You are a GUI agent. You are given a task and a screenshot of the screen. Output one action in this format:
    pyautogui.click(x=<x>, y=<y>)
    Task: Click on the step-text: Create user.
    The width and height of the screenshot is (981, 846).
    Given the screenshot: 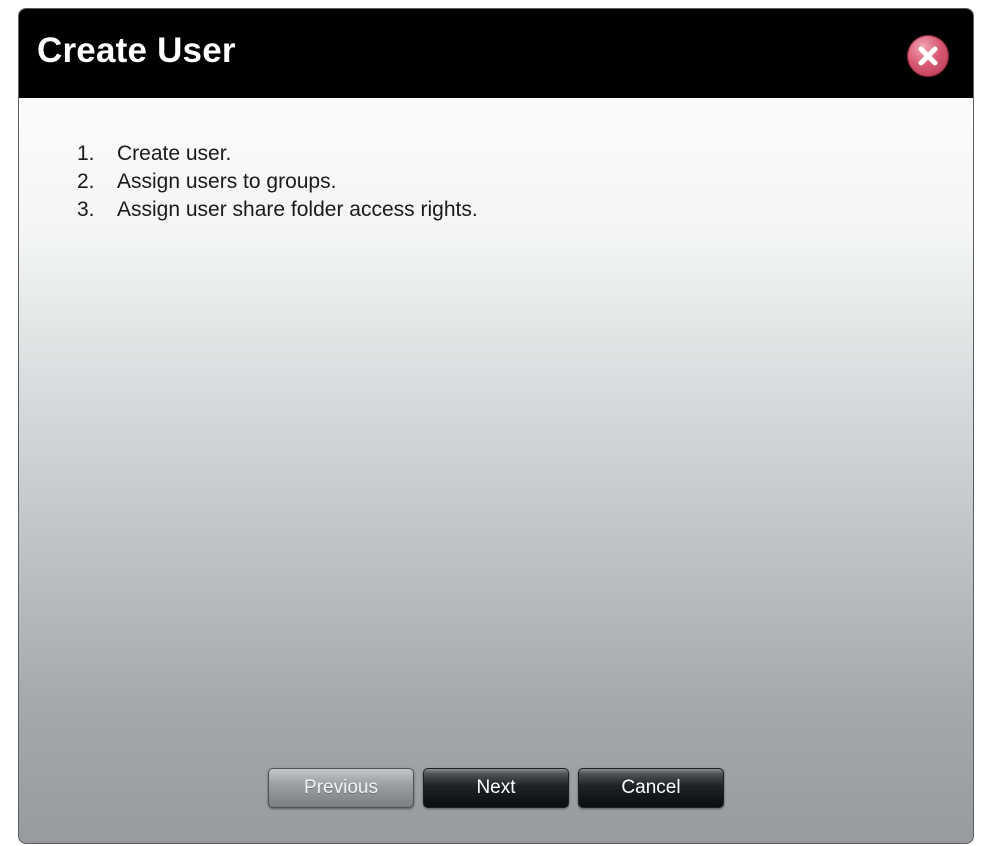 What is the action you would take?
    pyautogui.click(x=174, y=153)
    